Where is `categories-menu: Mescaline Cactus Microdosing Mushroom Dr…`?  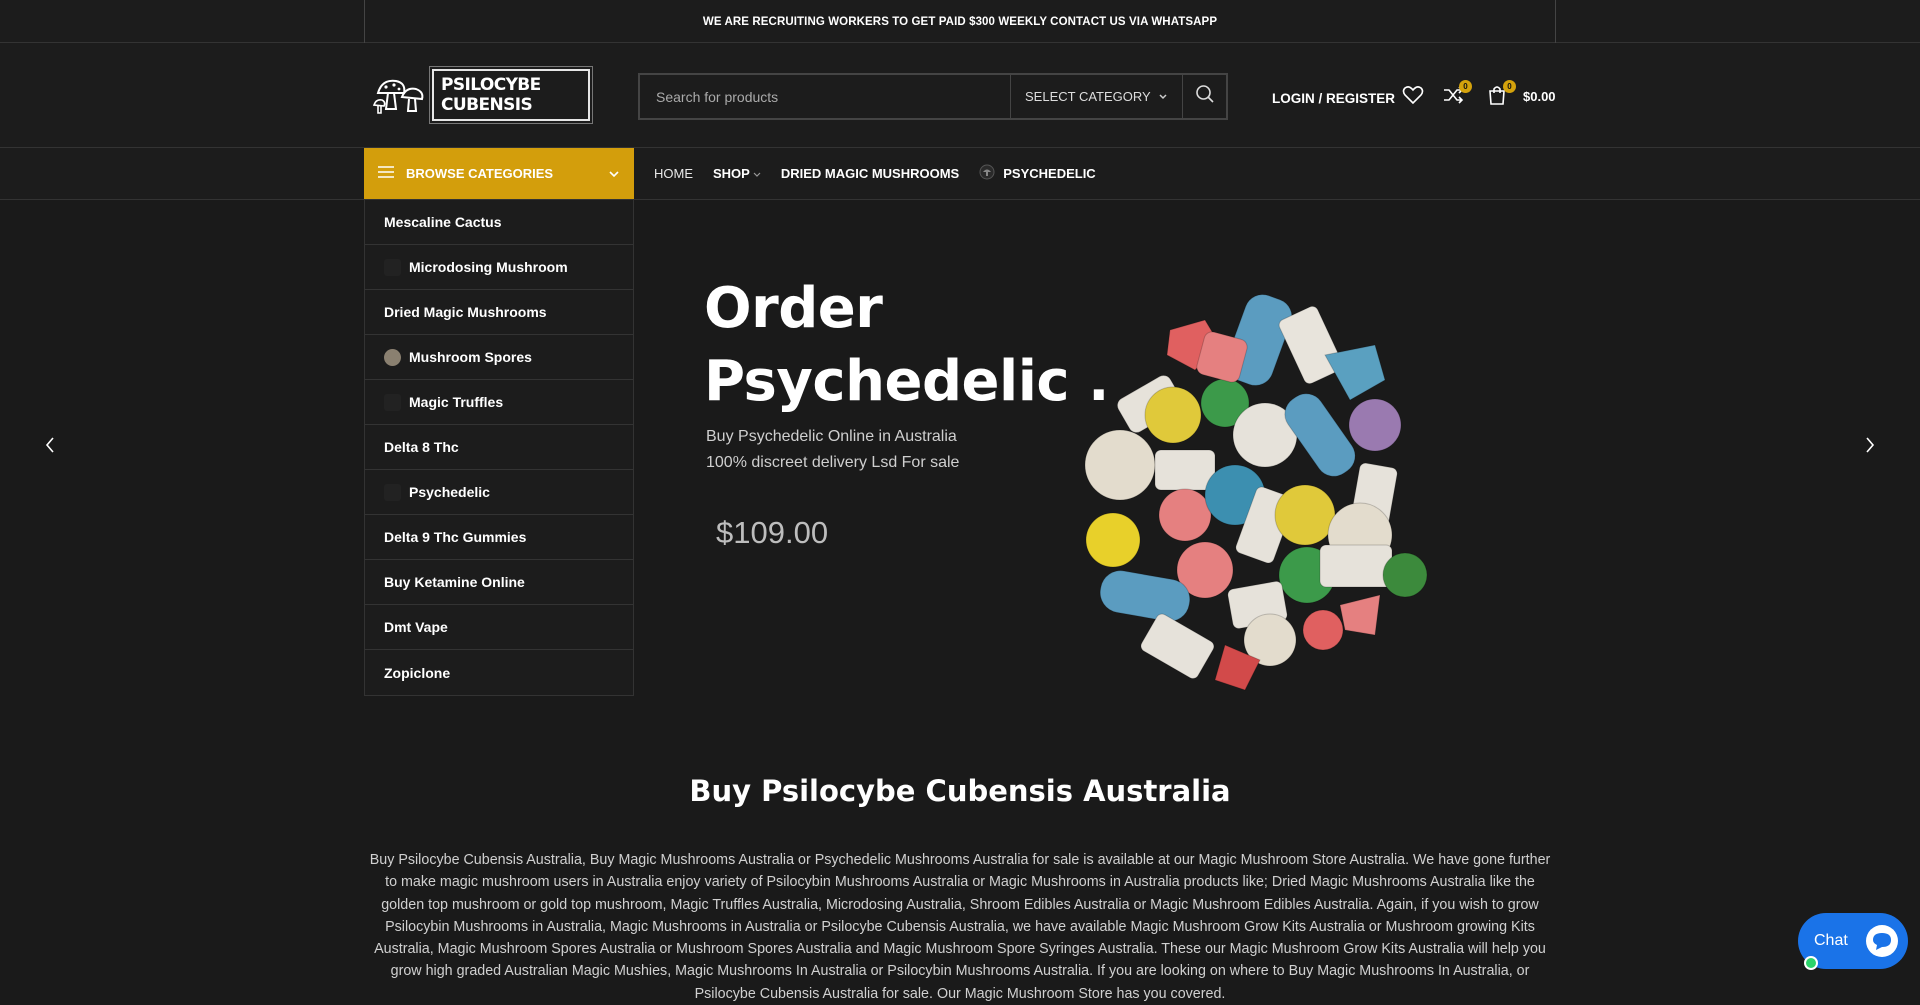 categories-menu: Mescaline Cactus Microdosing Mushroom Dr… is located at coordinates (499, 448).